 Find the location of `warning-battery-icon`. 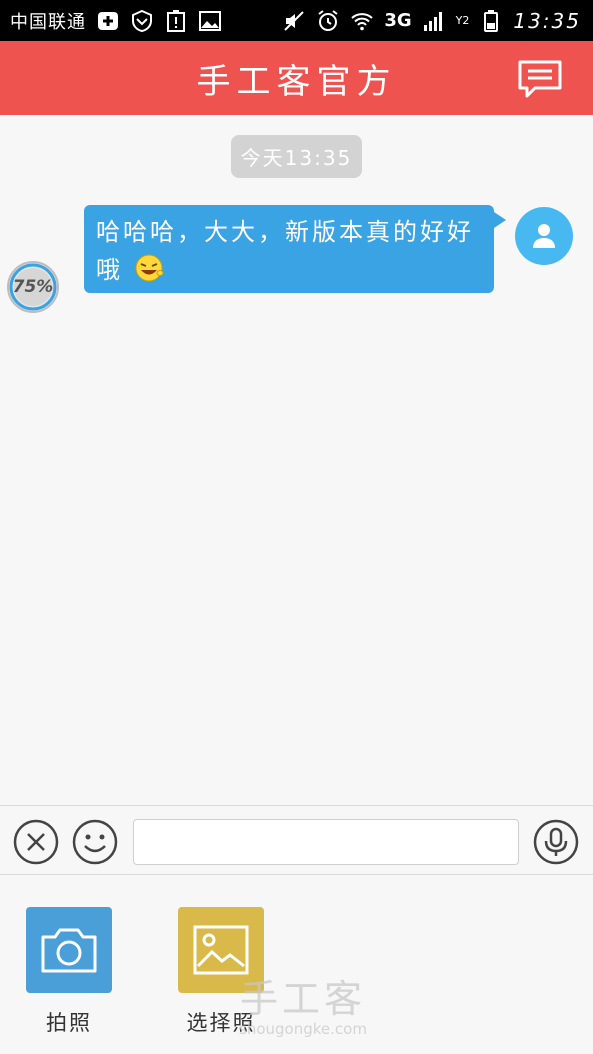

warning-battery-icon is located at coordinates (176, 20).